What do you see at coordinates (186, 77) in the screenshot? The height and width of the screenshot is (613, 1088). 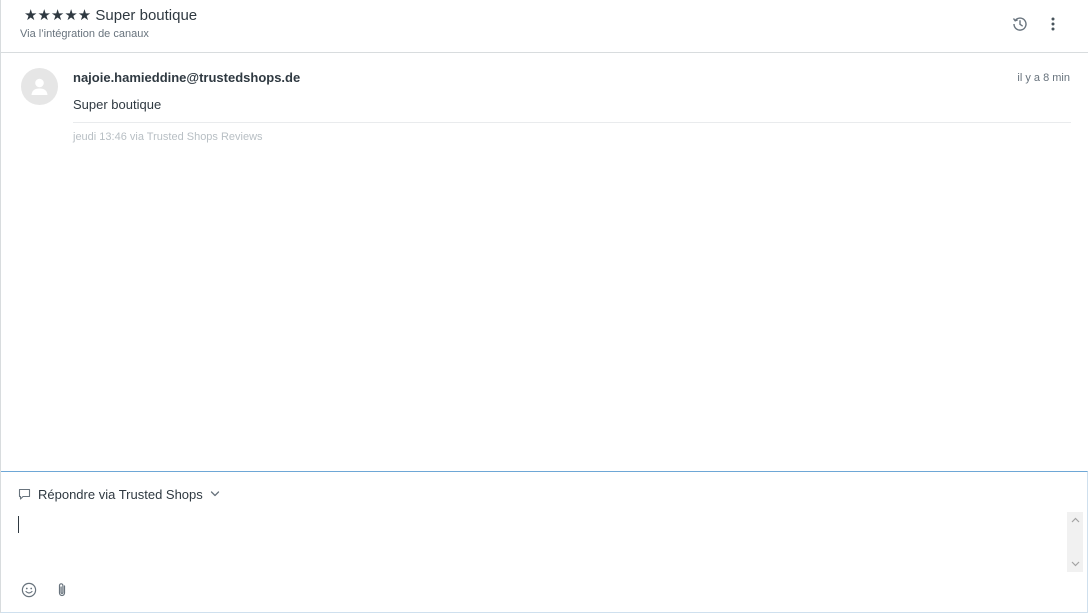 I see `message-sender: najoie.hamieddine@trustedshops.de` at bounding box center [186, 77].